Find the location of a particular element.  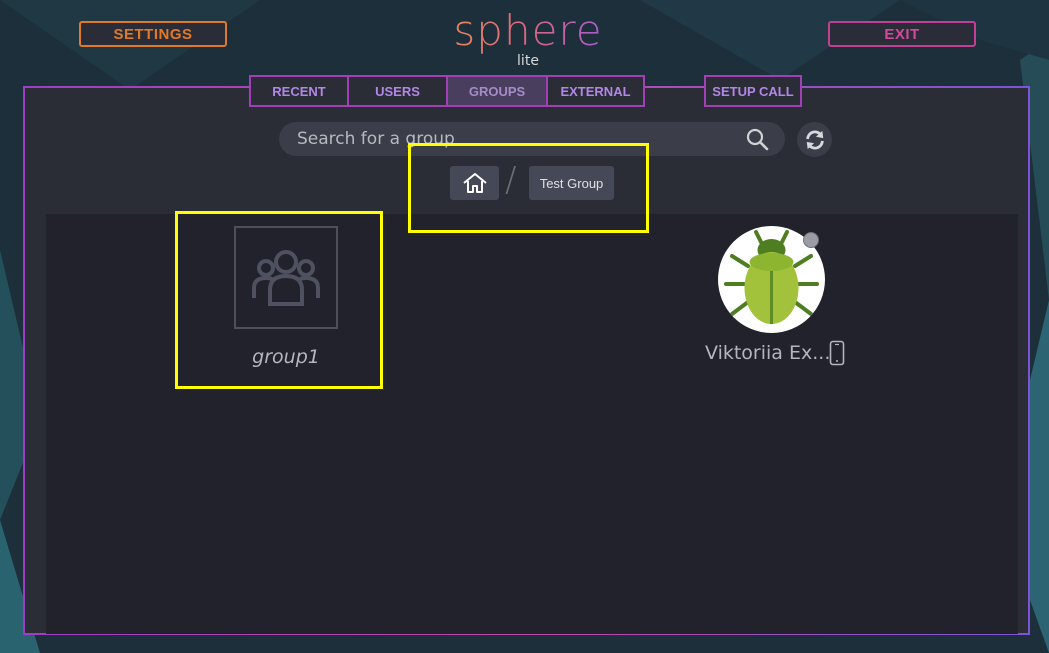

tab-external: EXTERNAL is located at coordinates (595, 91).